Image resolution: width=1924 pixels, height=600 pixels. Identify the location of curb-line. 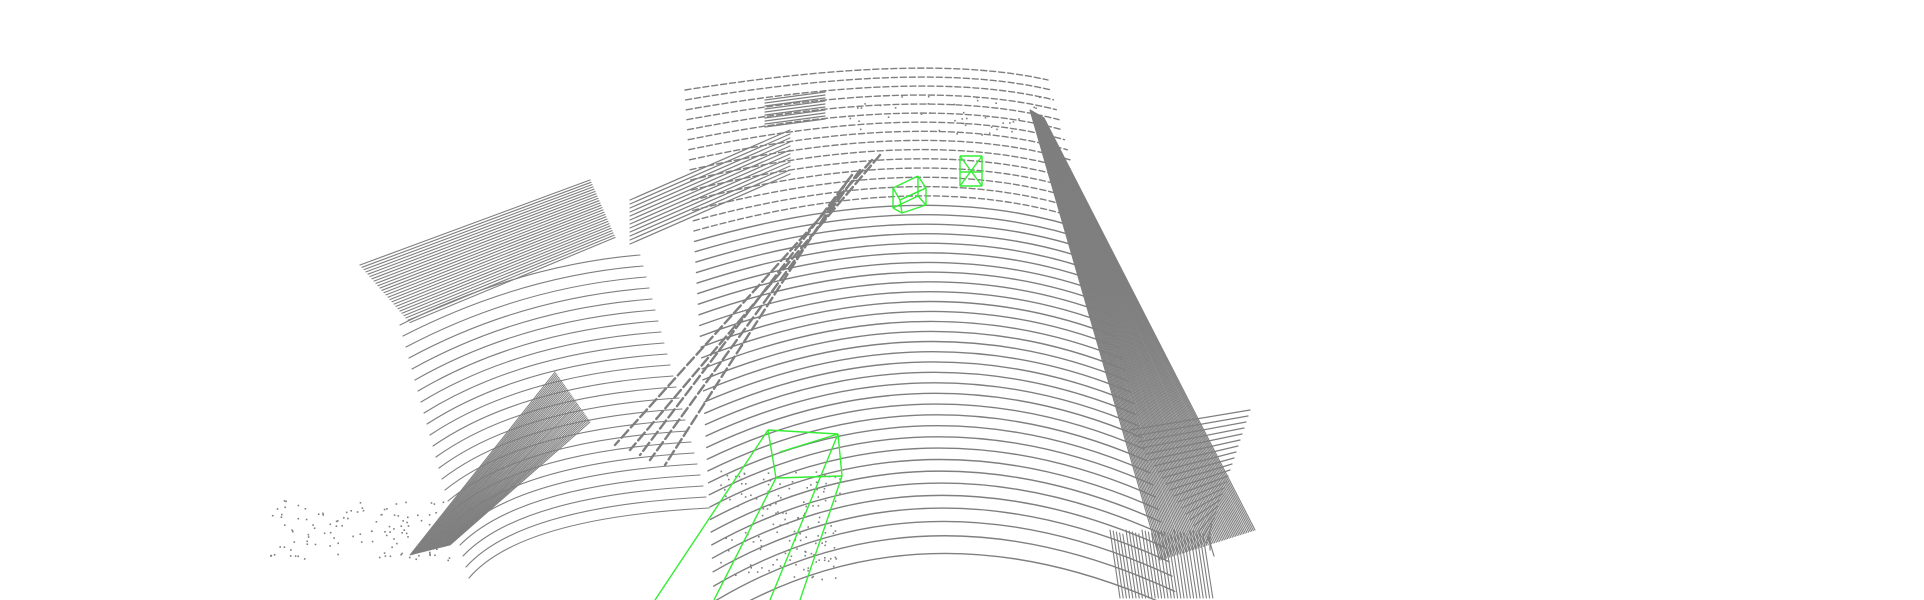
(746, 315).